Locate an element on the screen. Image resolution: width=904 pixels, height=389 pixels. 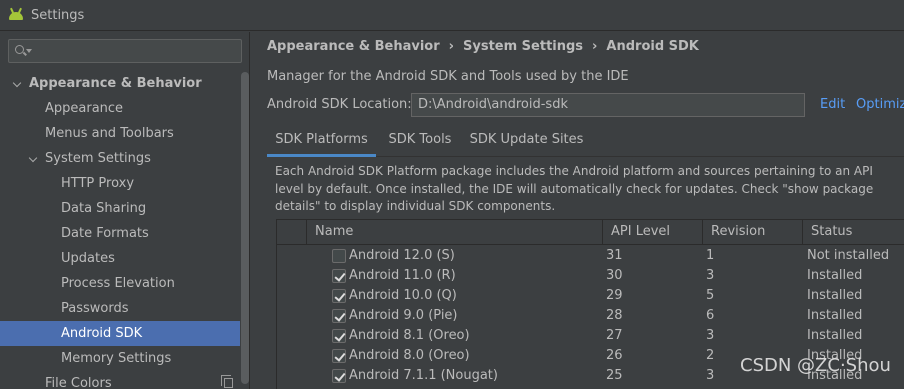
sidebar-item-label: Appearance & Behavior is located at coordinates (115, 83).